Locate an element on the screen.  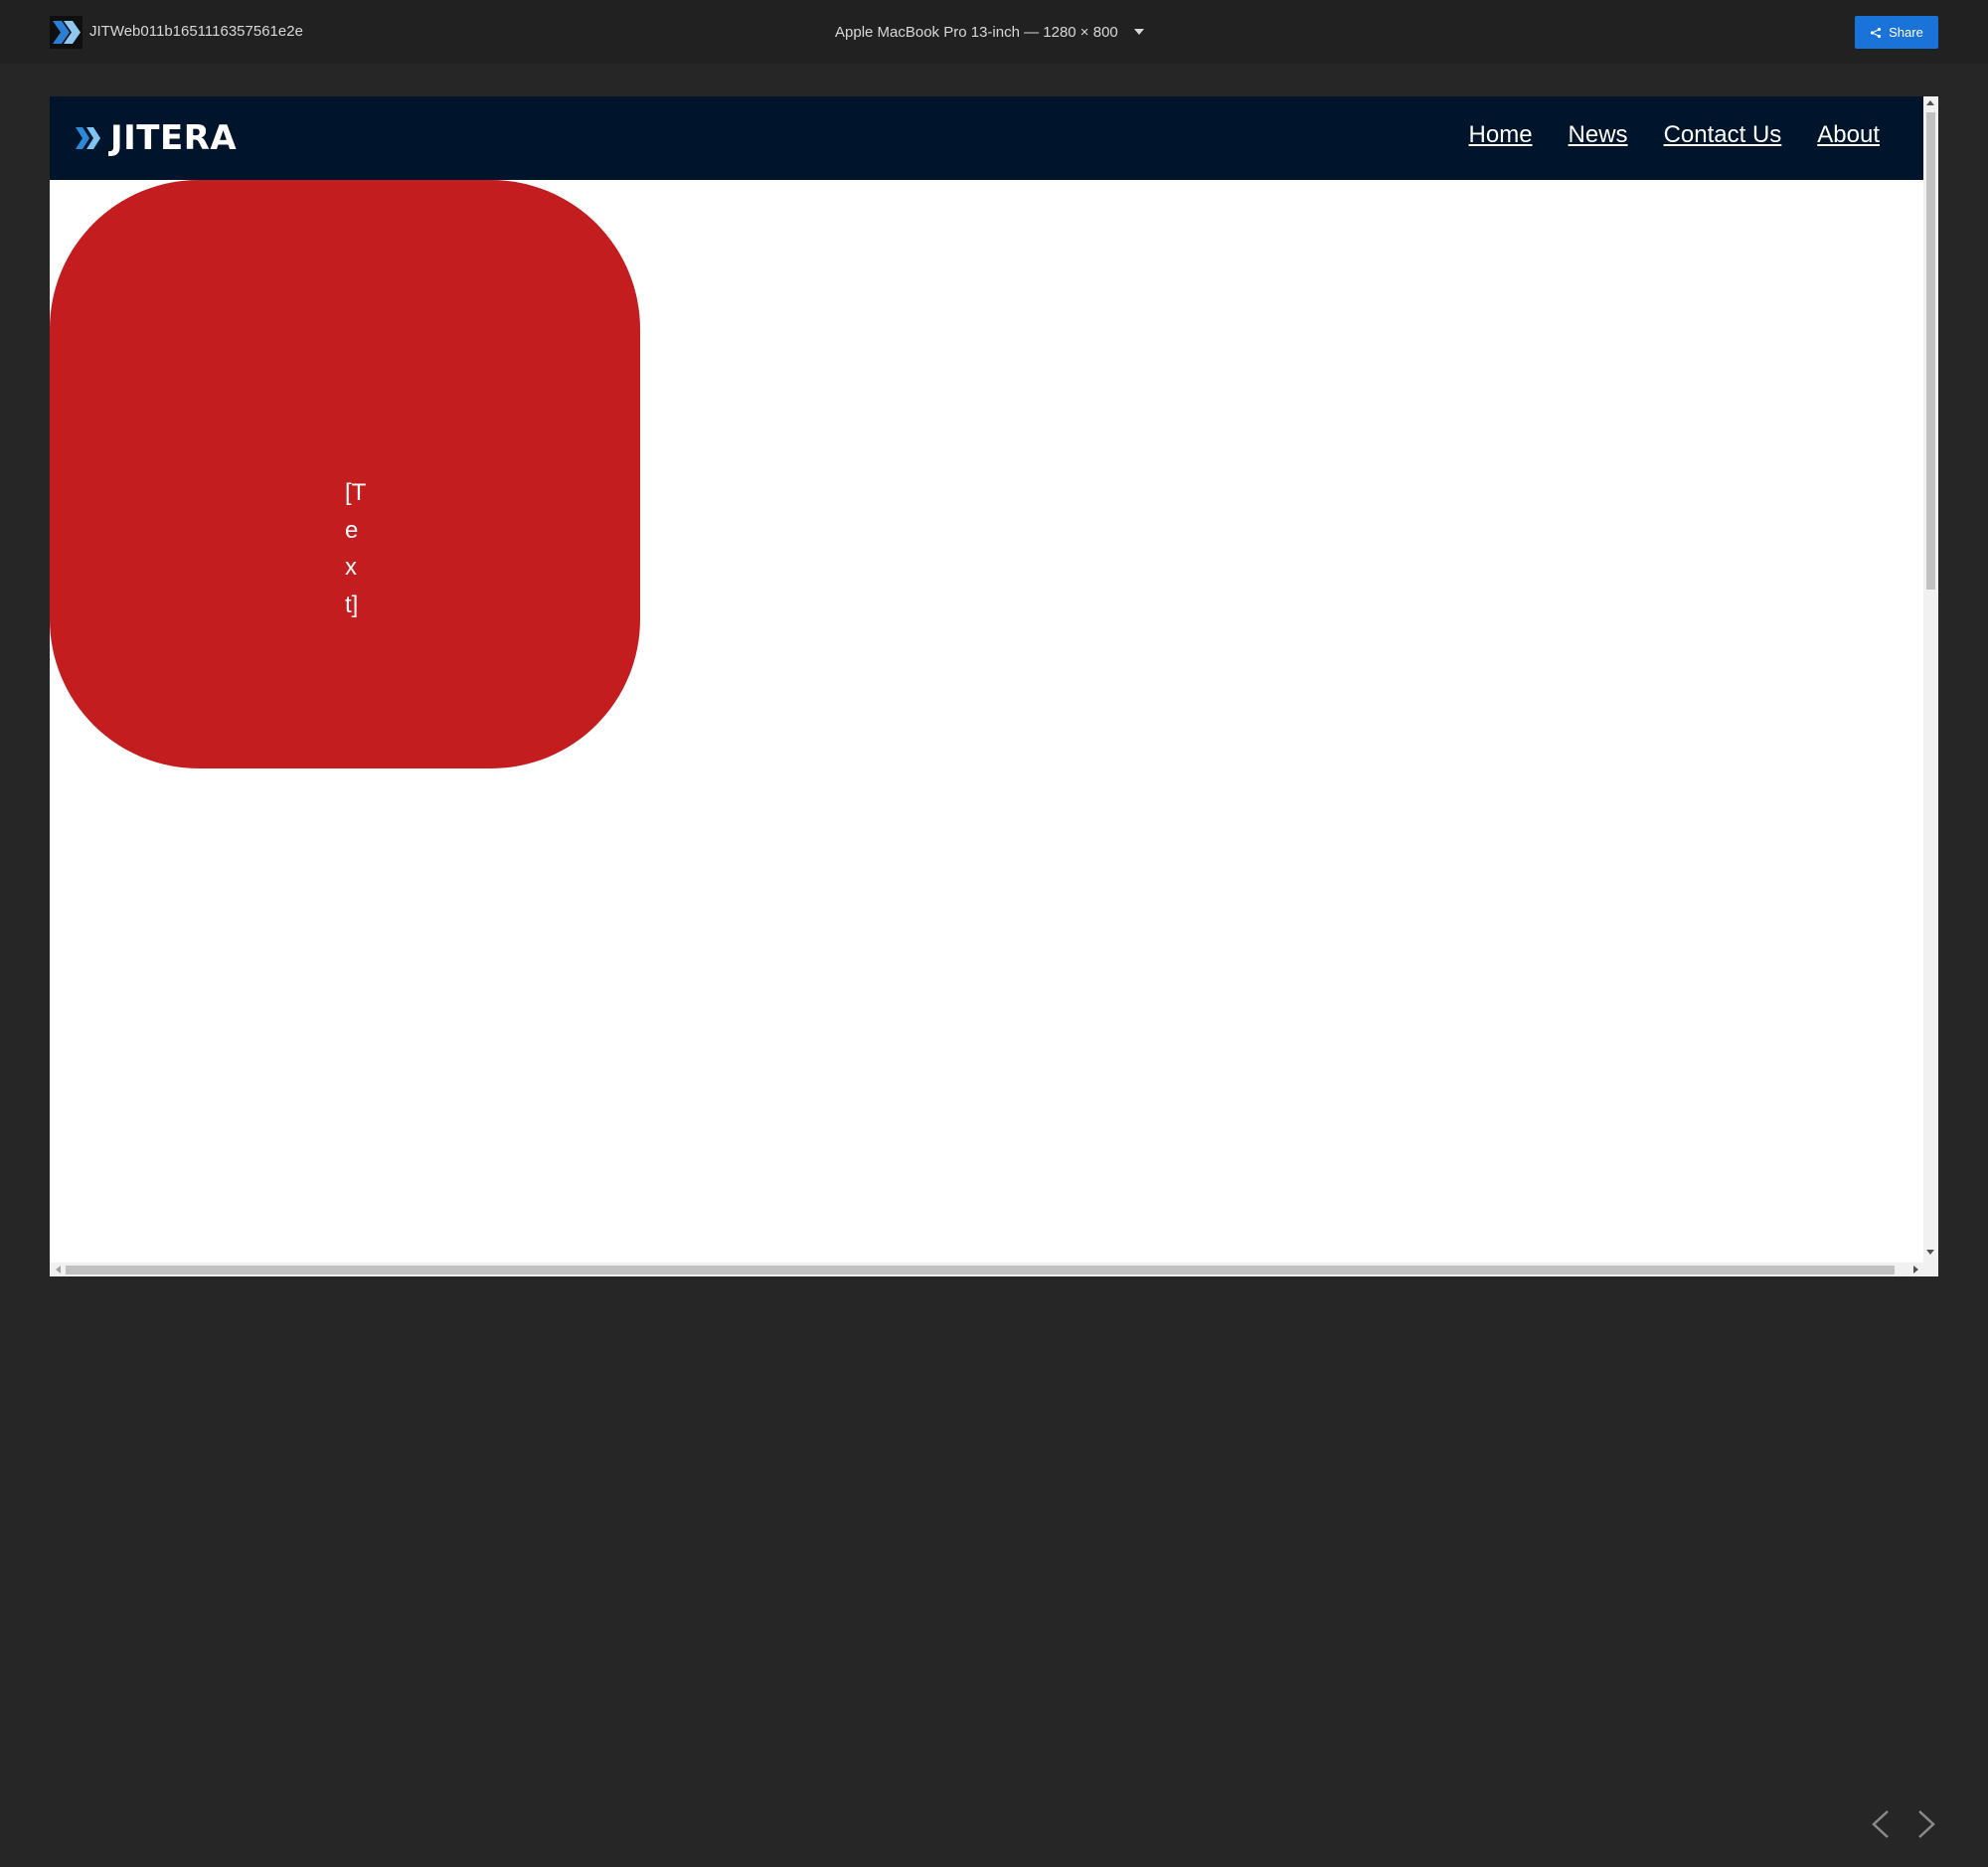
card-text: [Text] is located at coordinates (356, 548).